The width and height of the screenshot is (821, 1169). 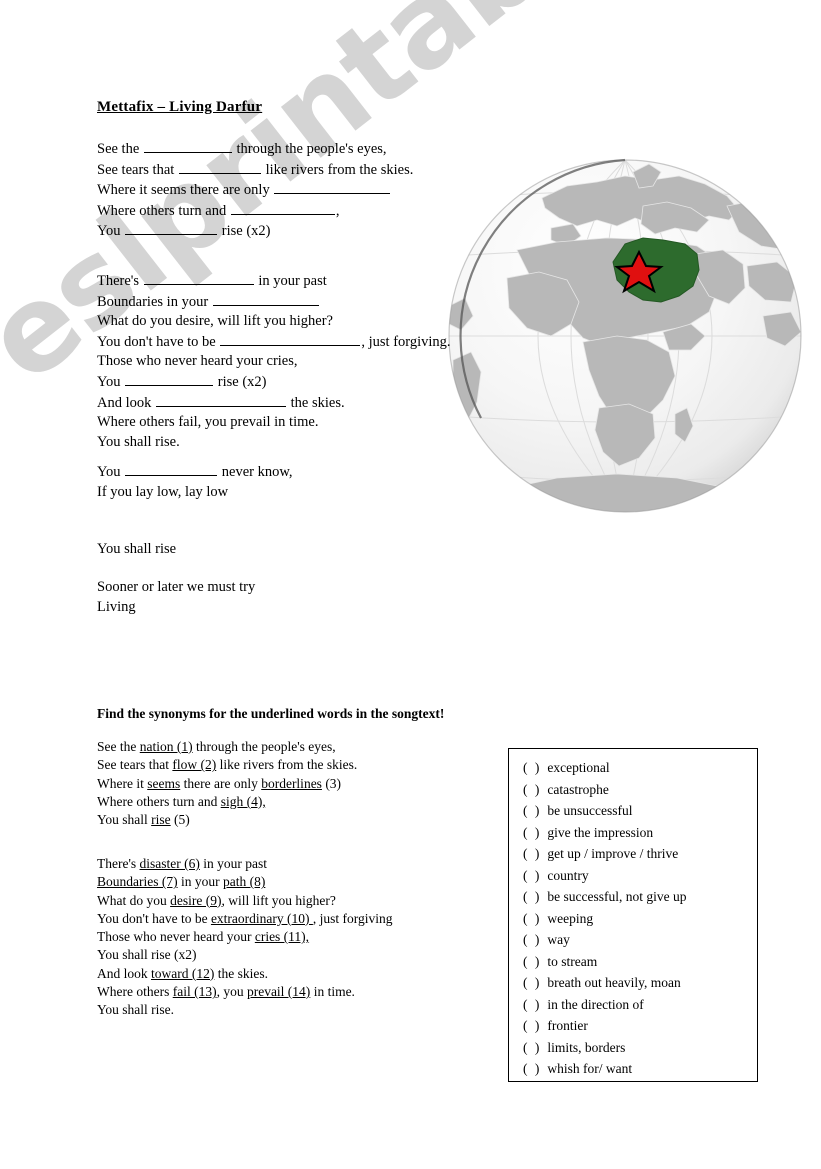 What do you see at coordinates (161, 820) in the screenshot?
I see `underlined-word: rise` at bounding box center [161, 820].